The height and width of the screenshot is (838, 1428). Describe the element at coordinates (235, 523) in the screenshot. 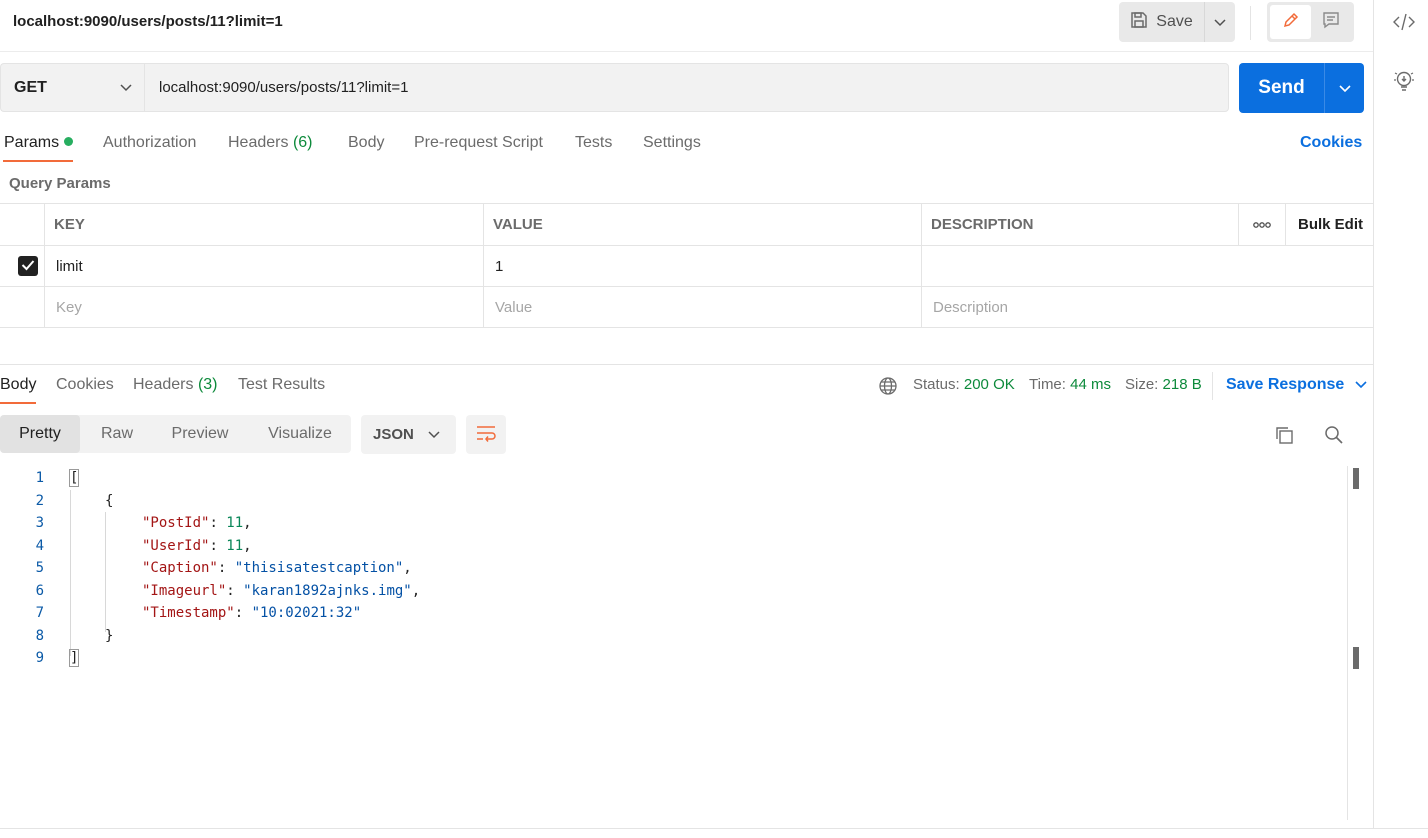

I see `json-value: 11` at that location.